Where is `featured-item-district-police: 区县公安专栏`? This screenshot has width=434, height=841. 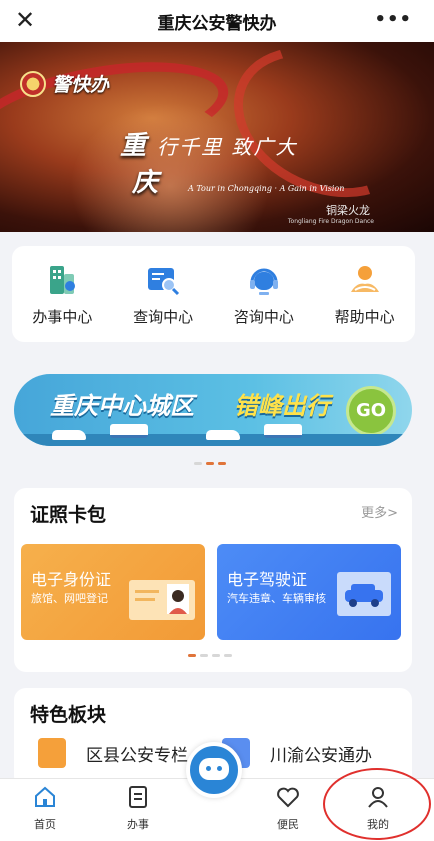 featured-item-district-police: 区县公安专栏 is located at coordinates (113, 753).